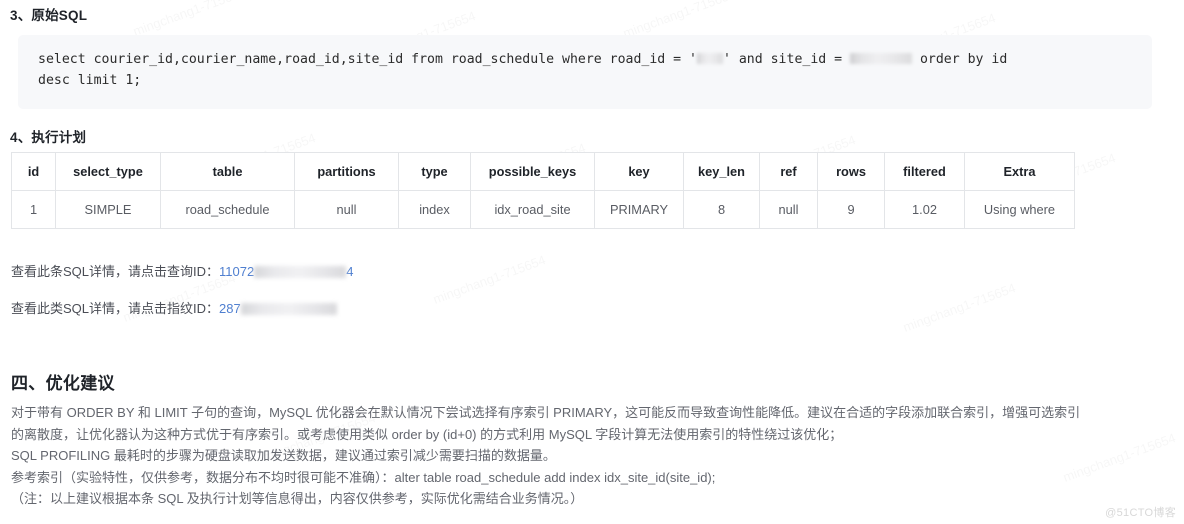 The width and height of the screenshot is (1184, 524). I want to click on section-heading-advice: 四、优化建议, so click(63, 383).